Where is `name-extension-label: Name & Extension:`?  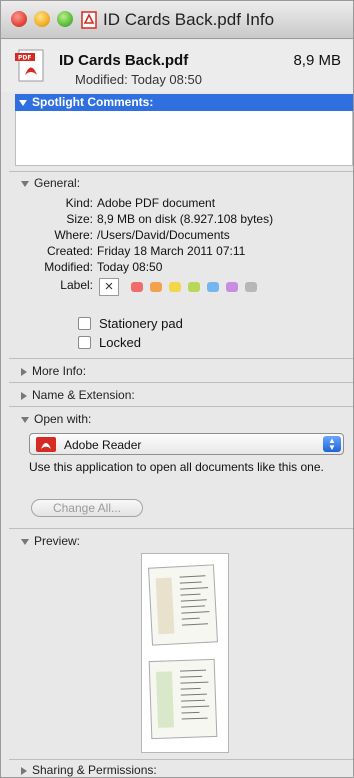
name-extension-label: Name & Extension: is located at coordinates (83, 395).